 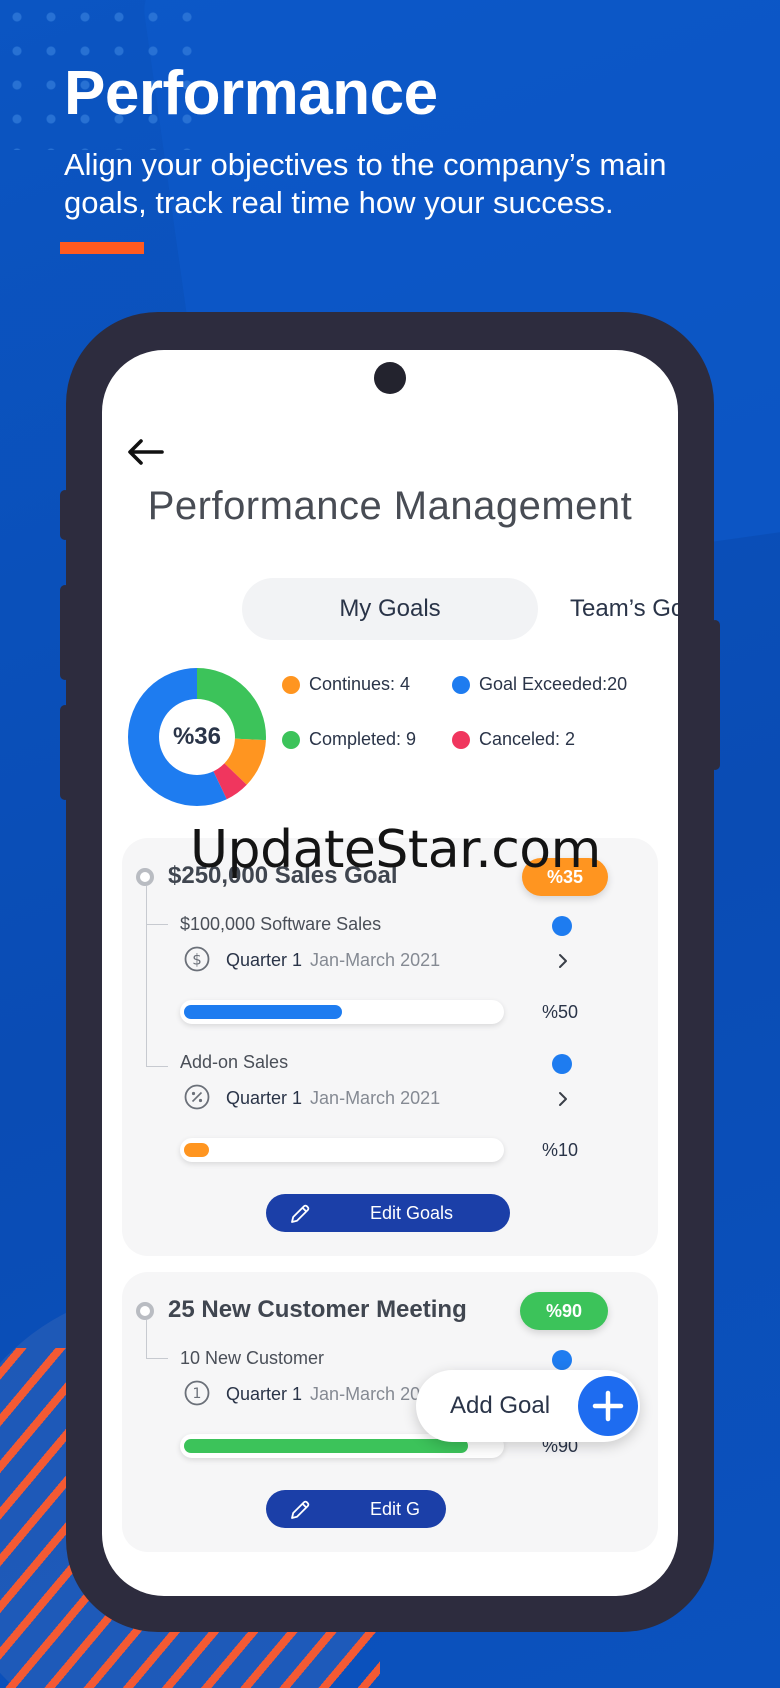 I want to click on legend-dot-canceled, so click(x=461, y=739).